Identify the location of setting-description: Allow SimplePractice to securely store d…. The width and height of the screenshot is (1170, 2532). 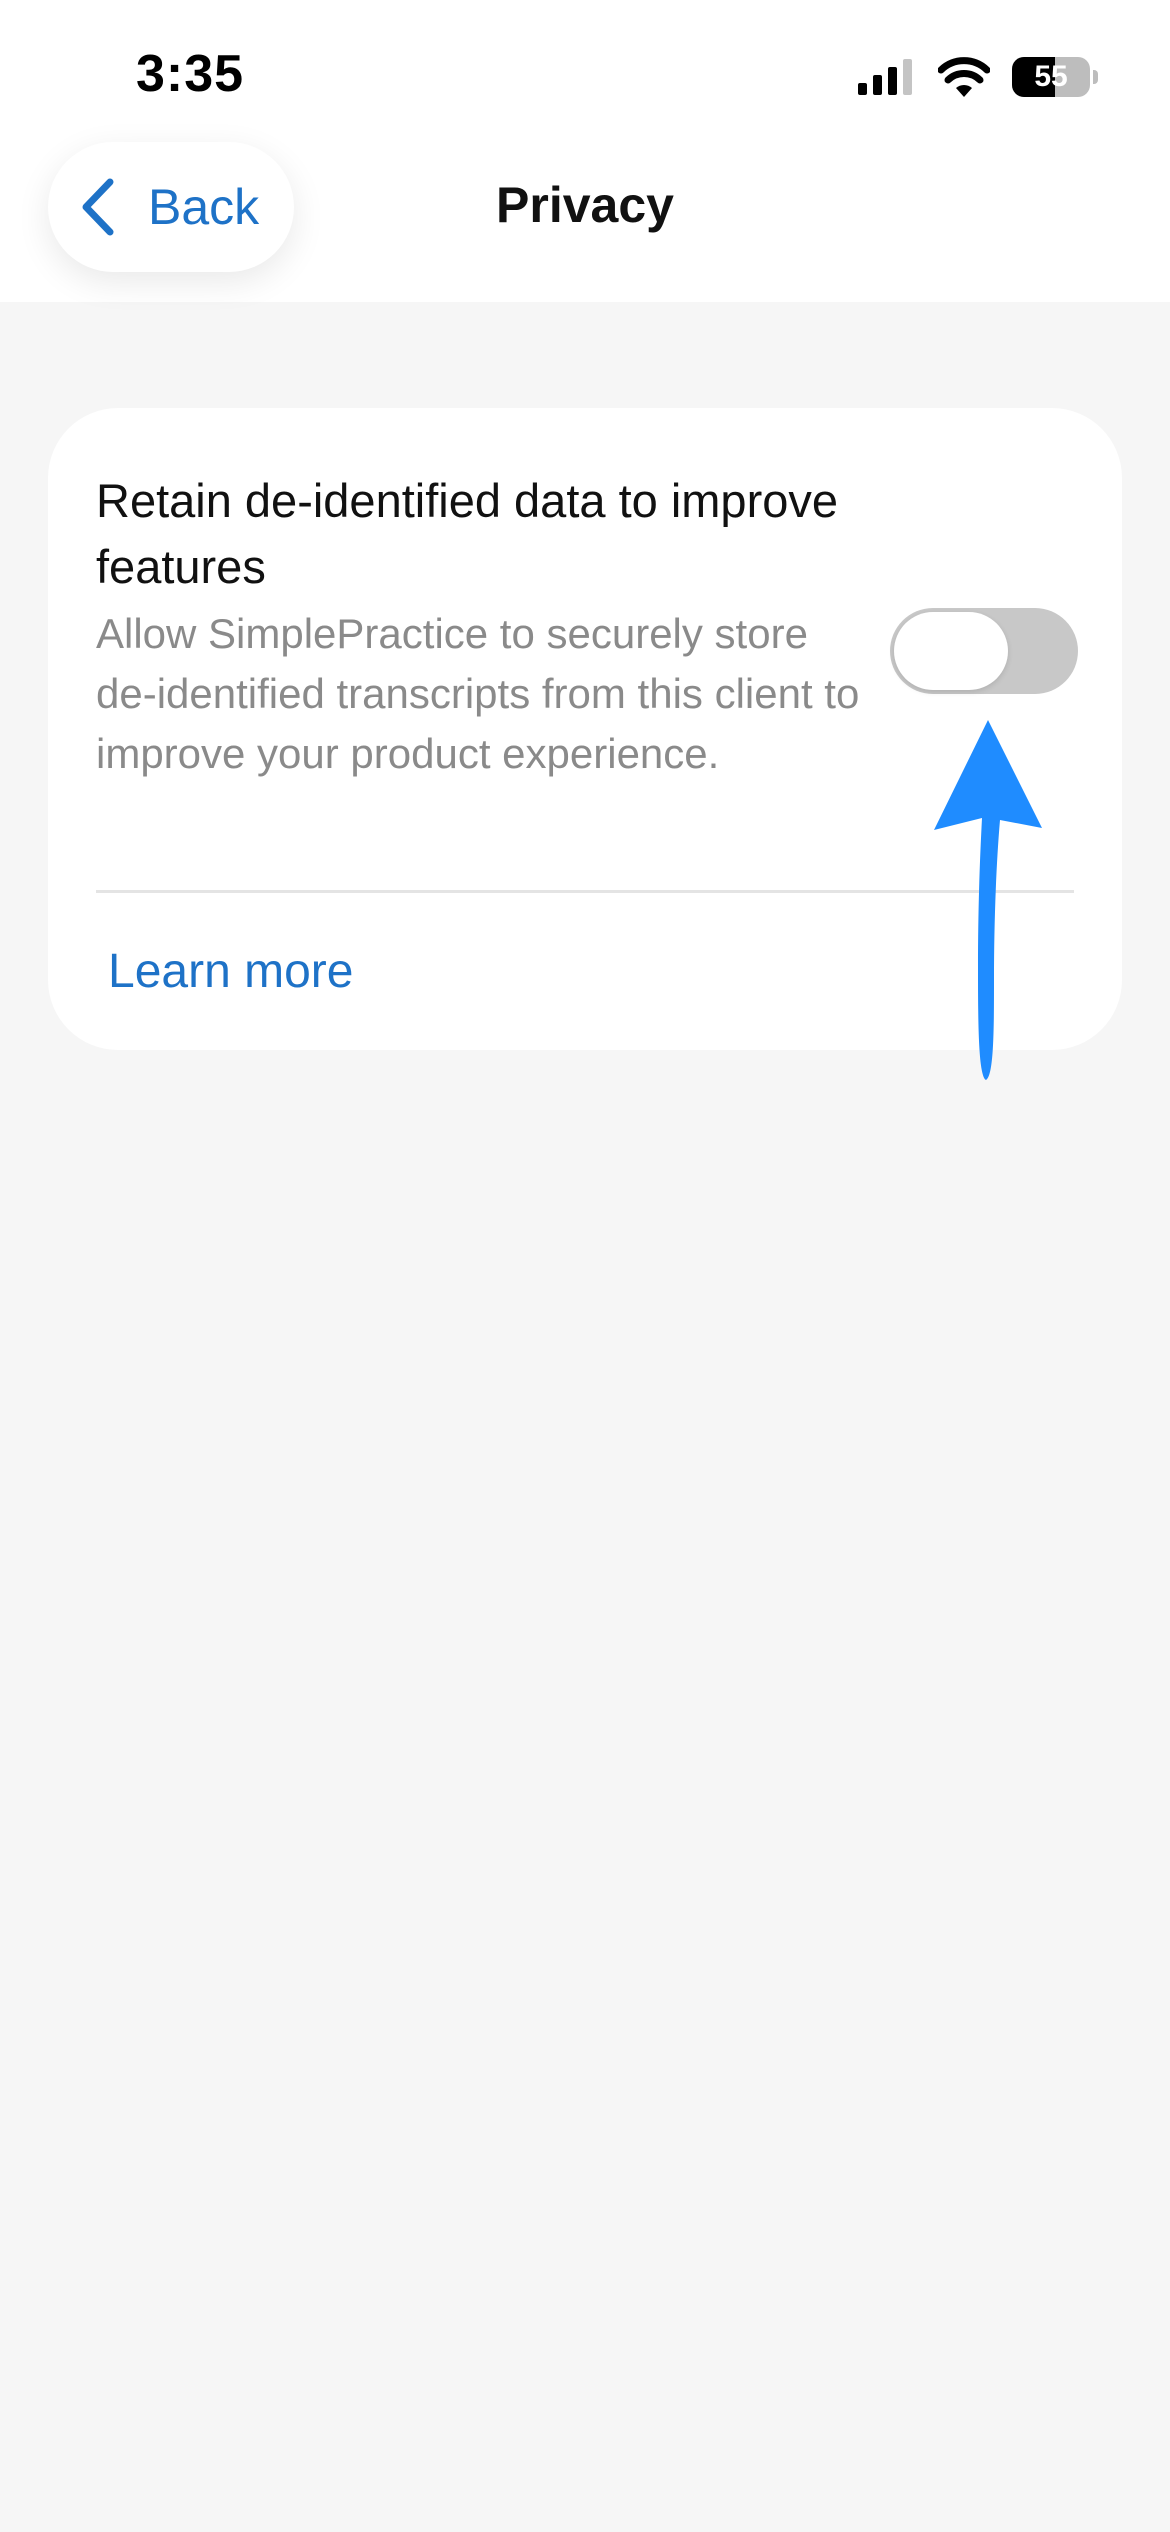
(478, 693).